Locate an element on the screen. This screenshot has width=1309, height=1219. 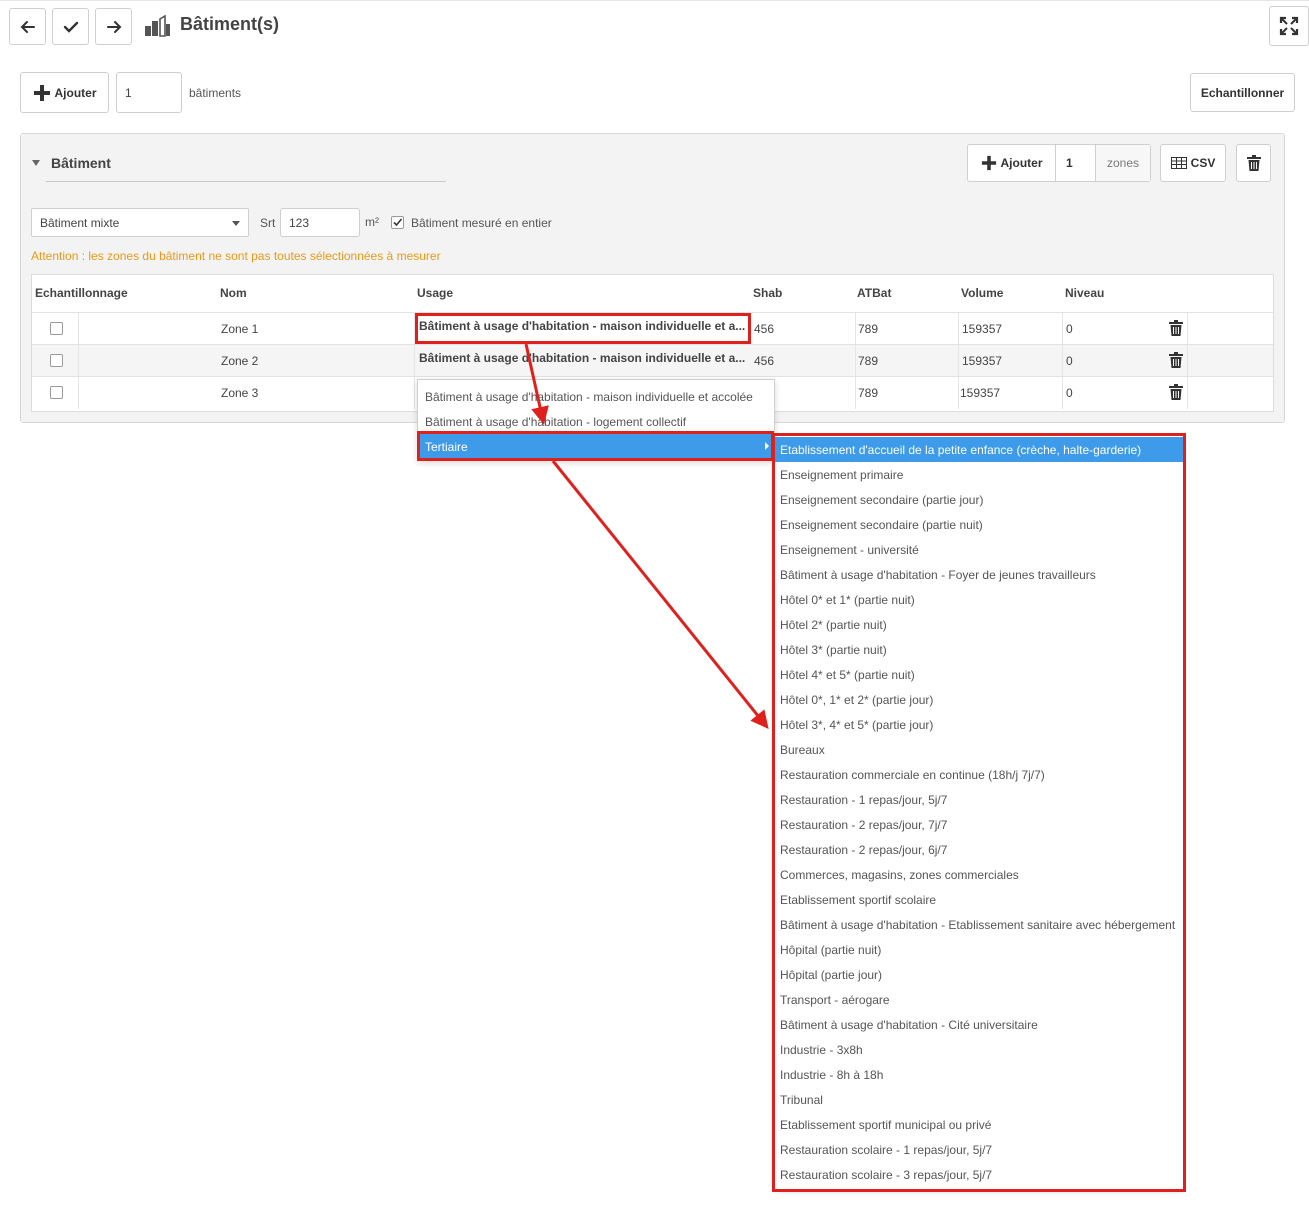
col-niveau: Niveau is located at coordinates (1084, 293).